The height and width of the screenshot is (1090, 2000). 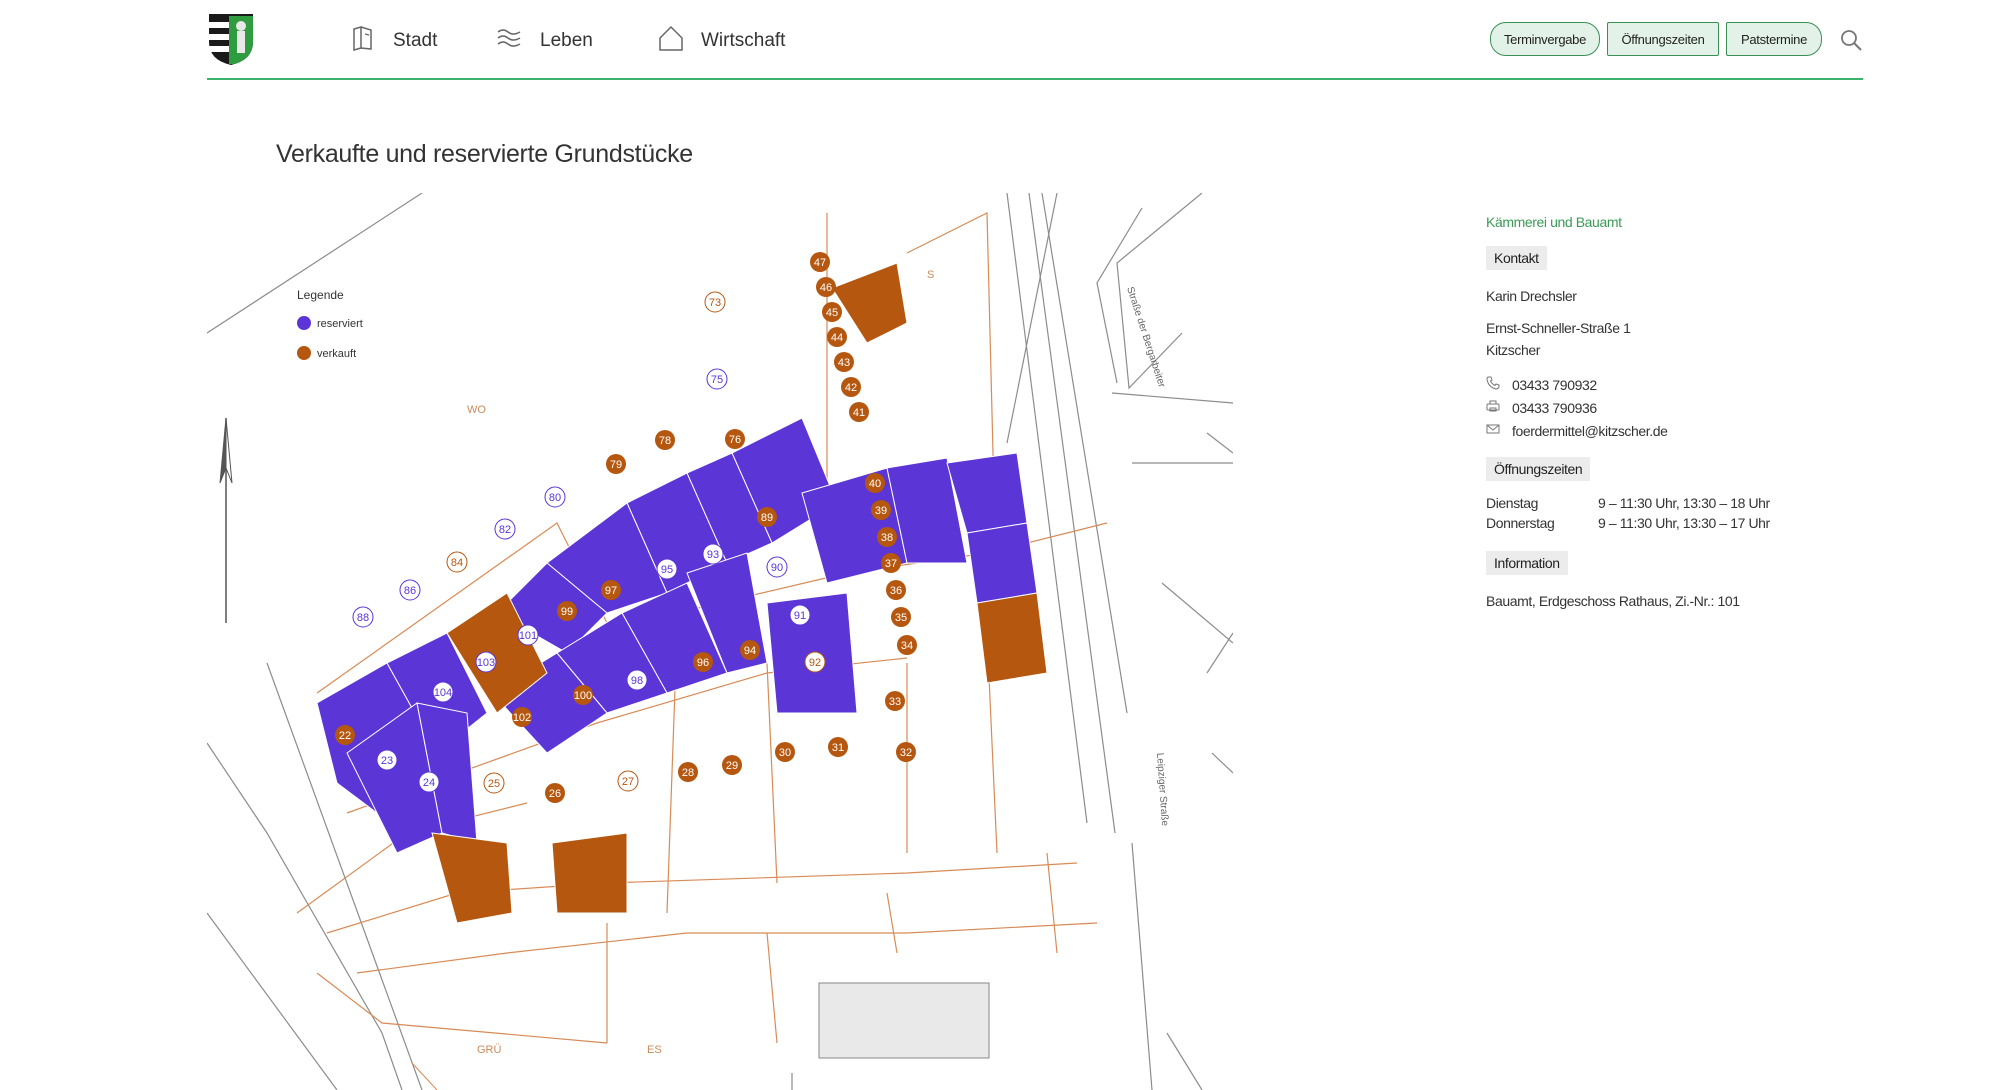 I want to click on map-label-es: ES, so click(x=654, y=1050).